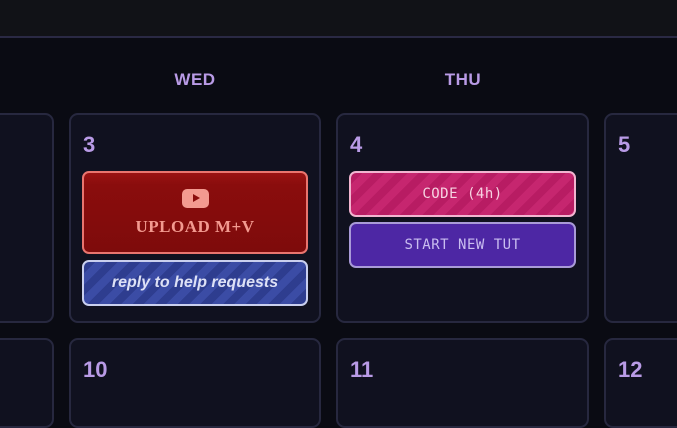 The height and width of the screenshot is (428, 677). Describe the element at coordinates (640, 383) in the screenshot. I see `day-cell-fri-partial: 12` at that location.